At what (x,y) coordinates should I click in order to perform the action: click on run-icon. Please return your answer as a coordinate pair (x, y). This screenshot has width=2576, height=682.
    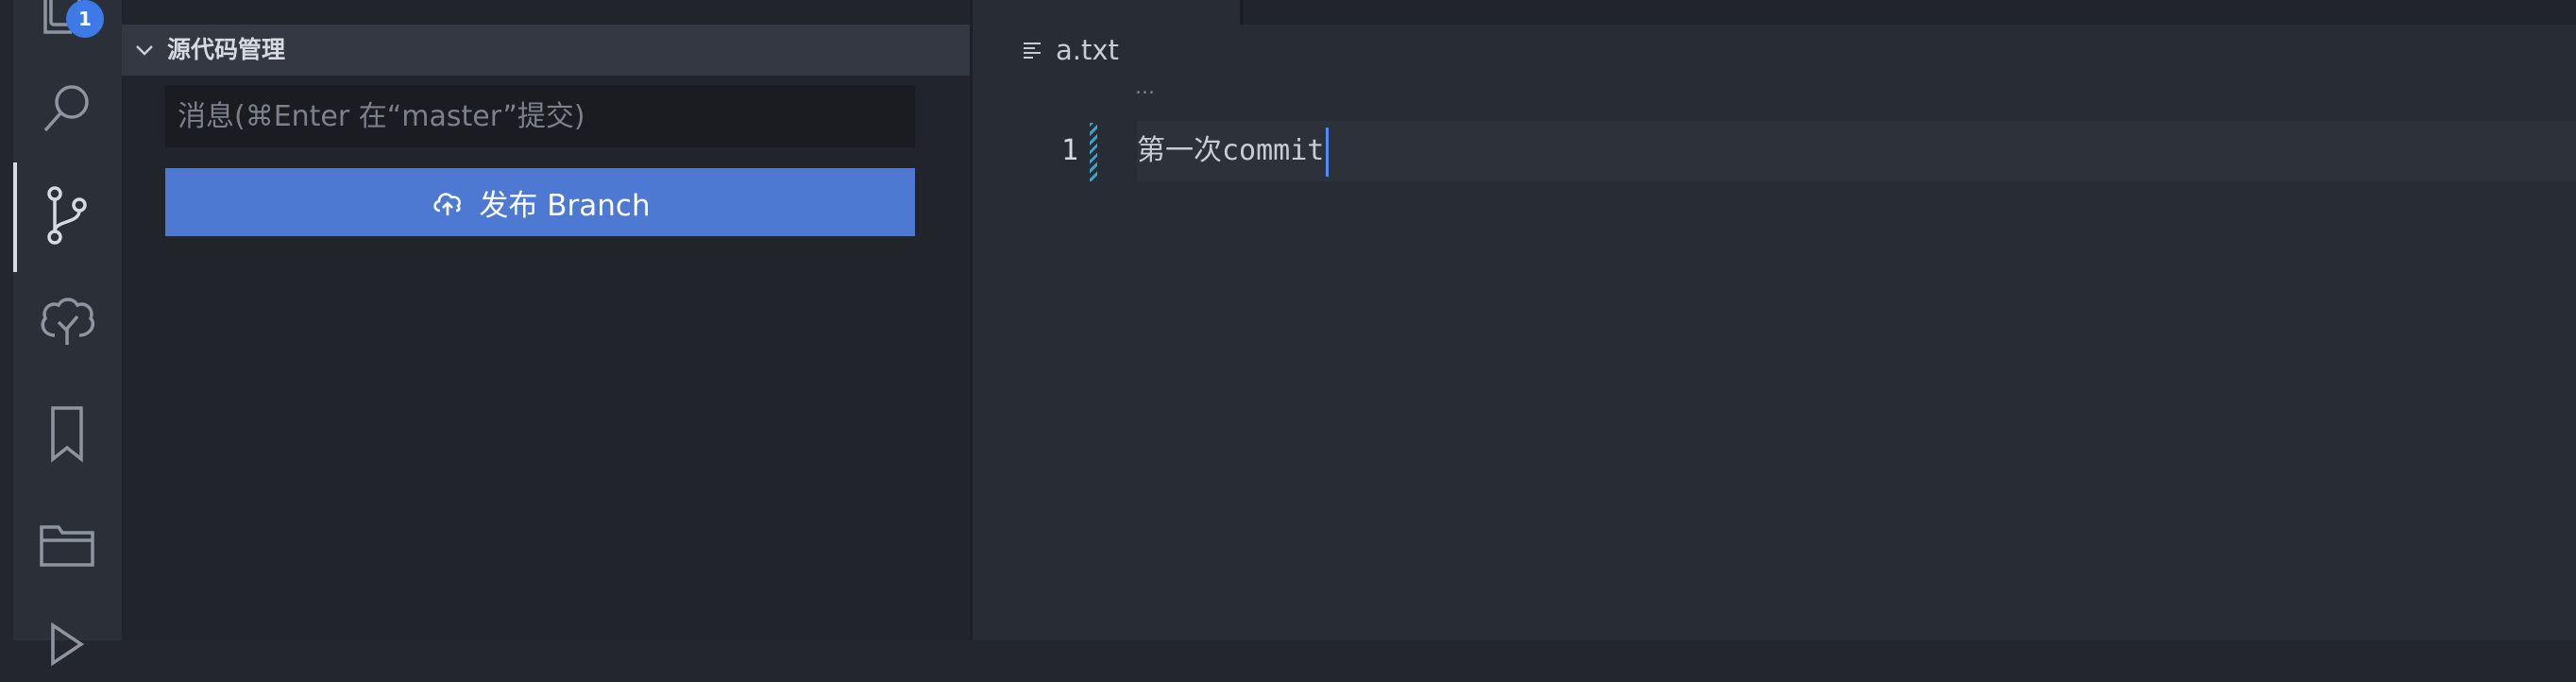
    Looking at the image, I should click on (67, 647).